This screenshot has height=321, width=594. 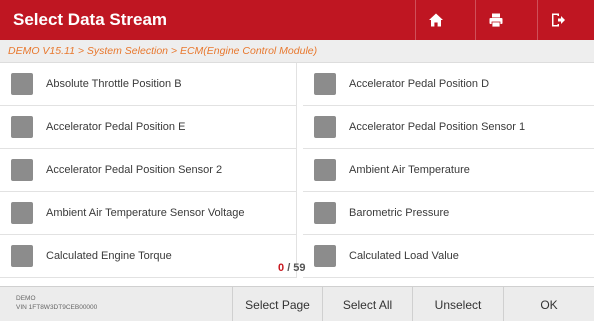 I want to click on print-button, so click(x=495, y=20).